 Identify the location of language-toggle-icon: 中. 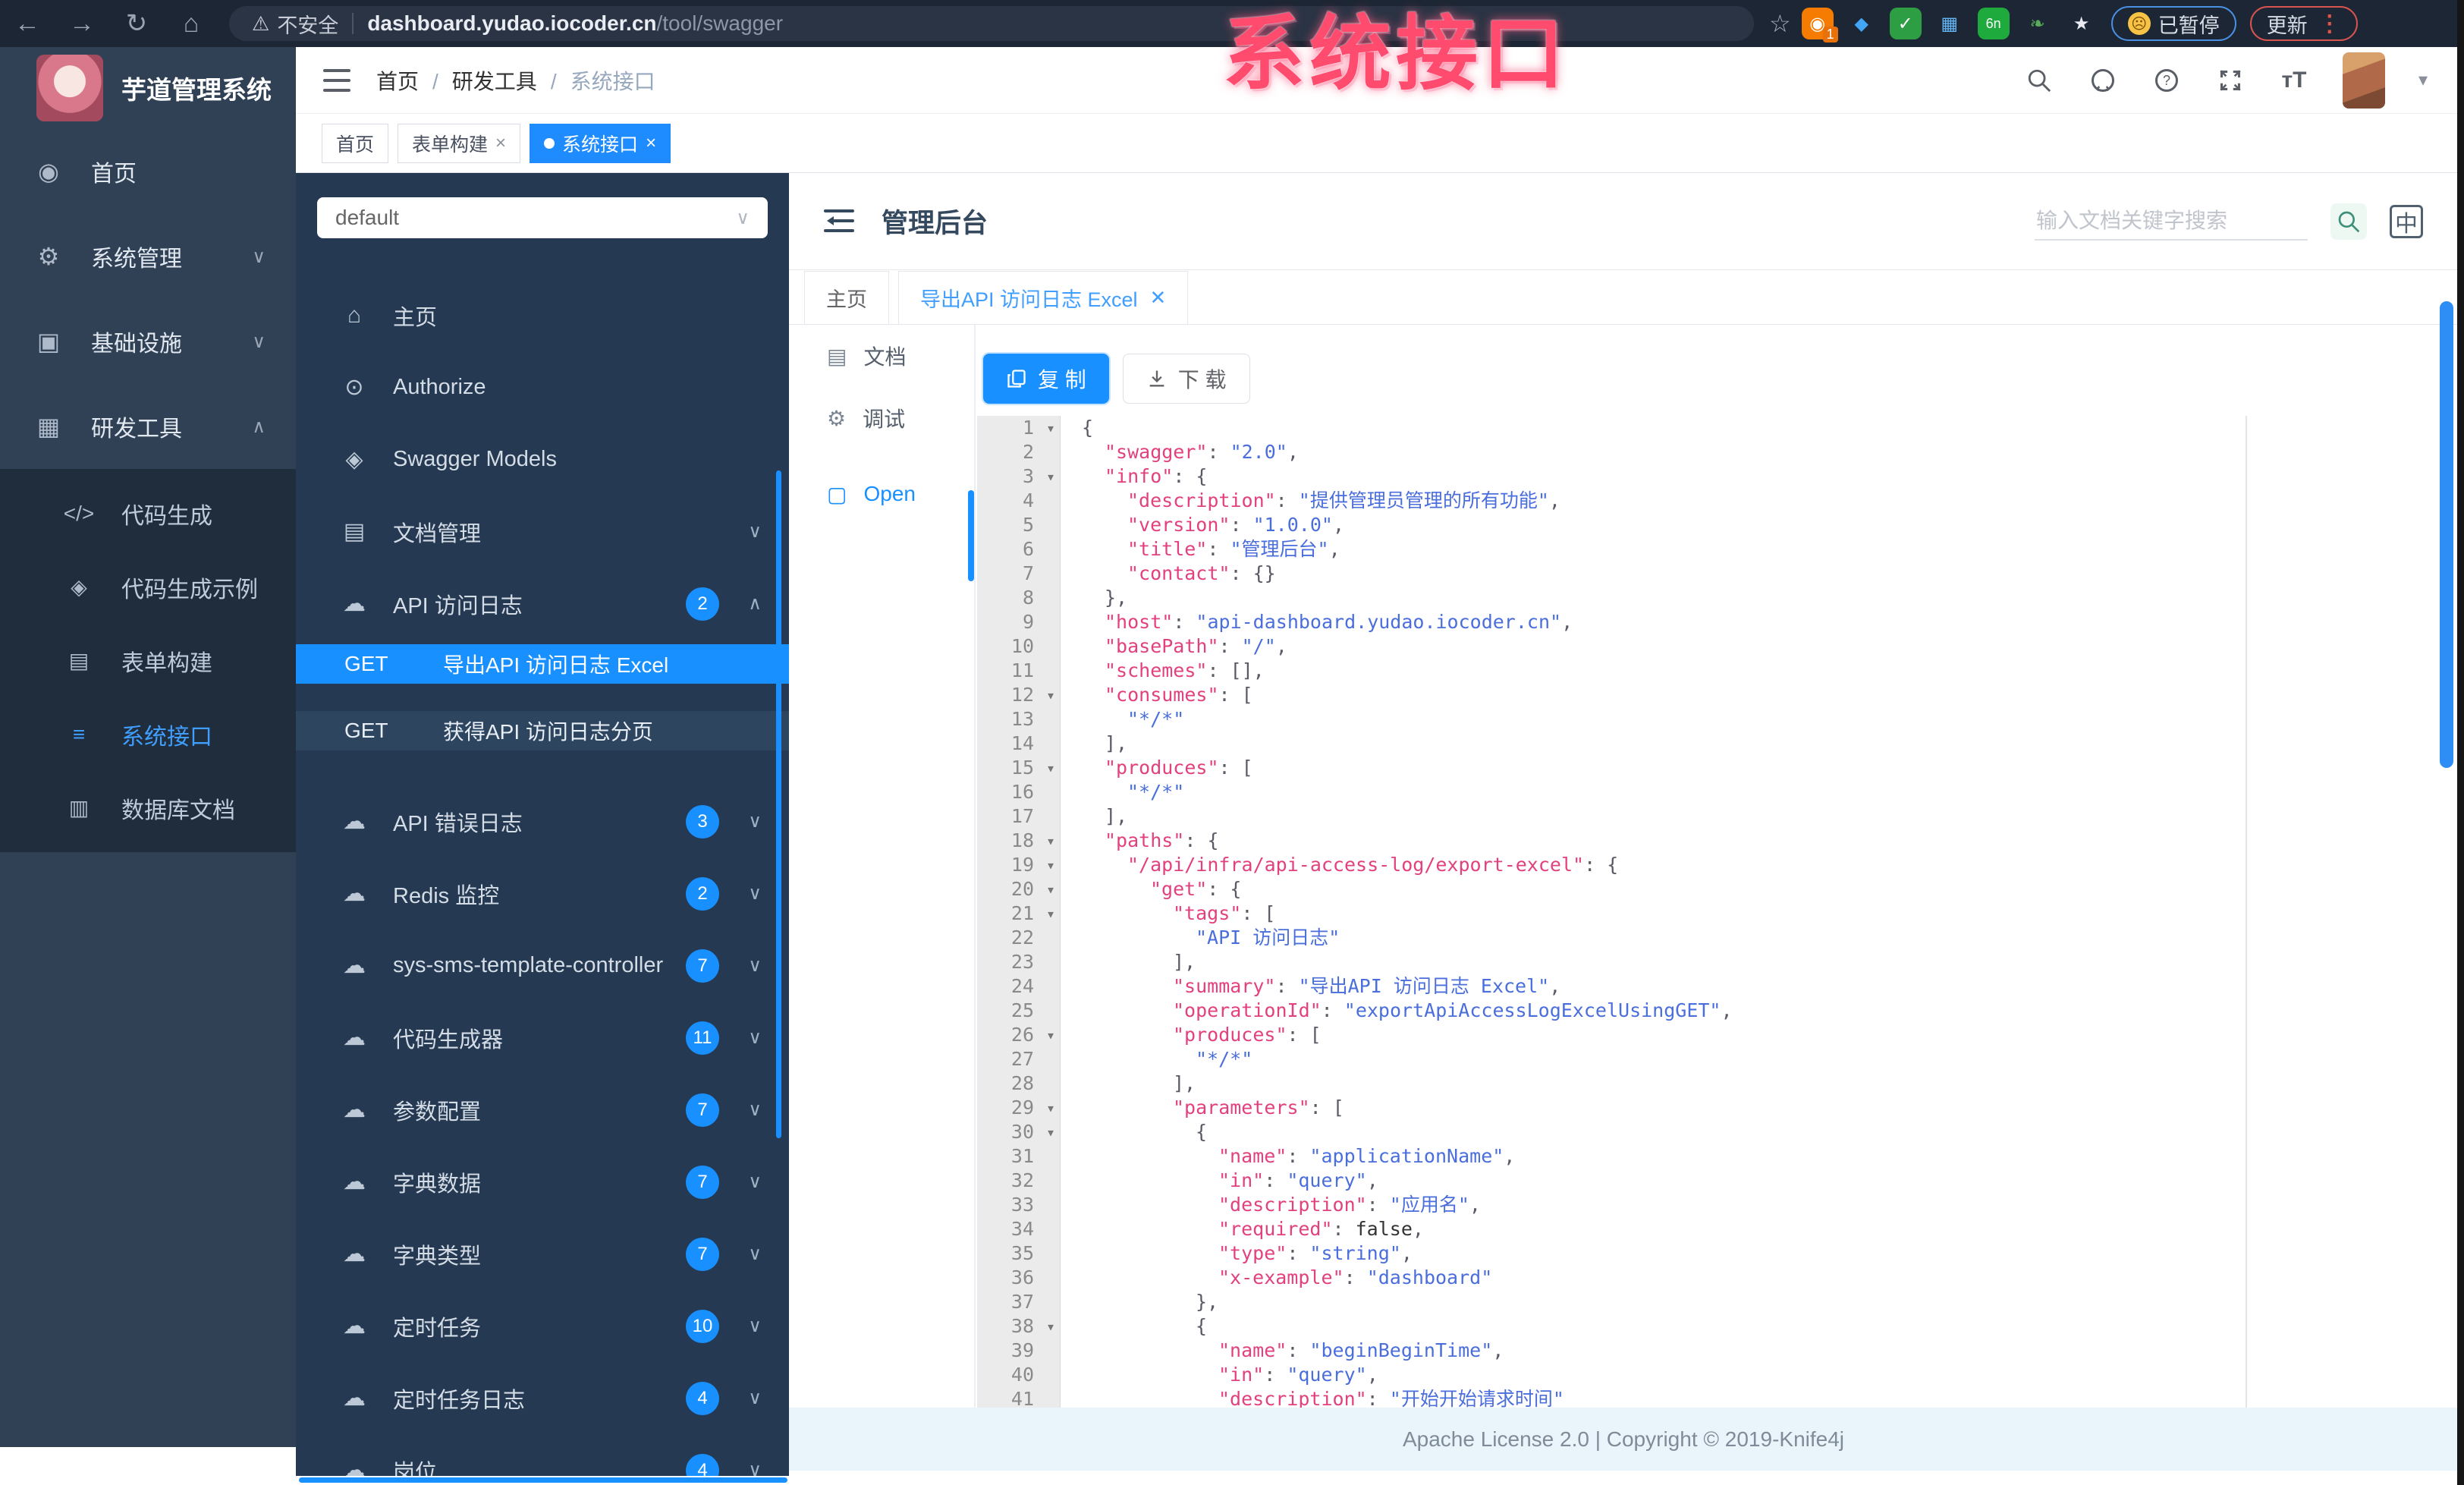
(2406, 221).